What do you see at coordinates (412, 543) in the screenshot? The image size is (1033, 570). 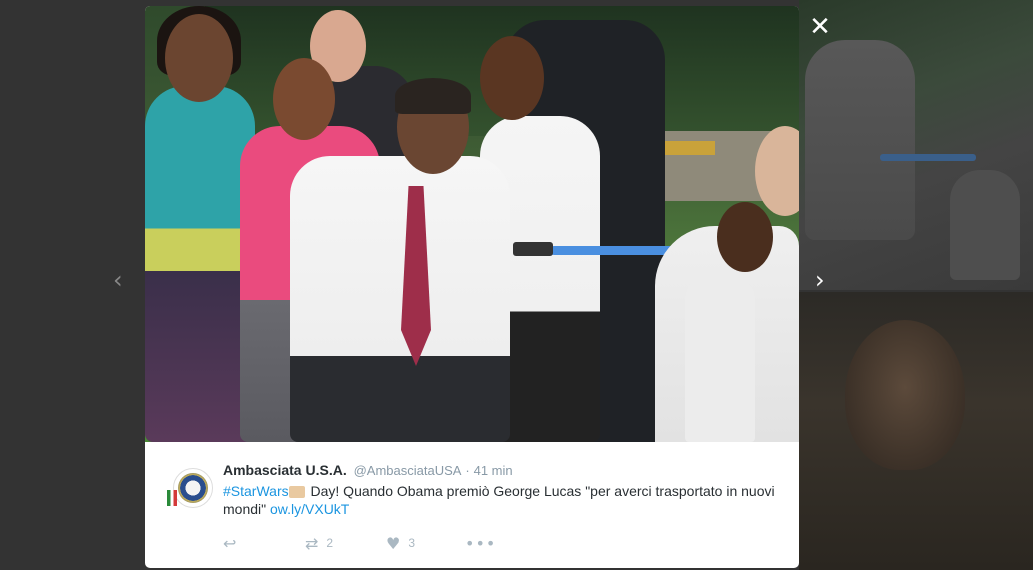 I see `like-count: 3` at bounding box center [412, 543].